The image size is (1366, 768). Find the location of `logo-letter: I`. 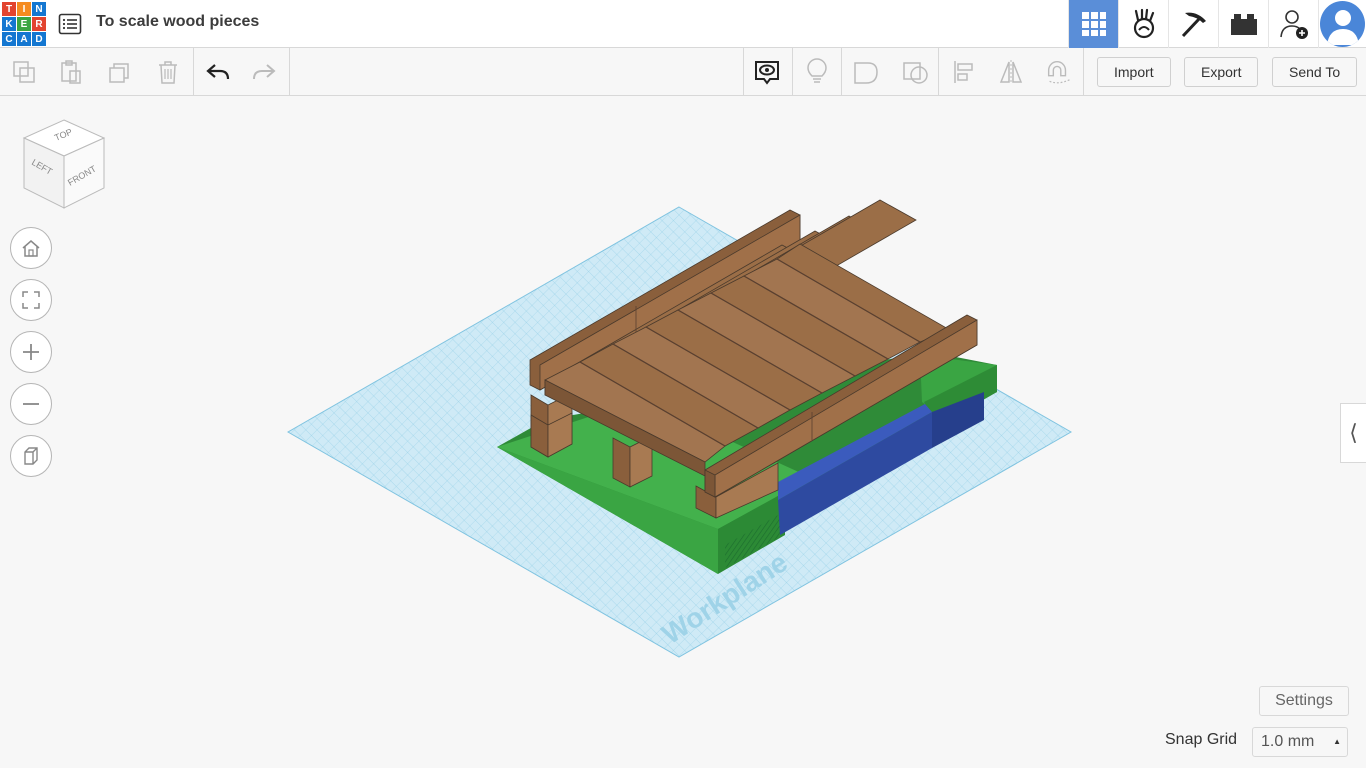

logo-letter: I is located at coordinates (24, 9).